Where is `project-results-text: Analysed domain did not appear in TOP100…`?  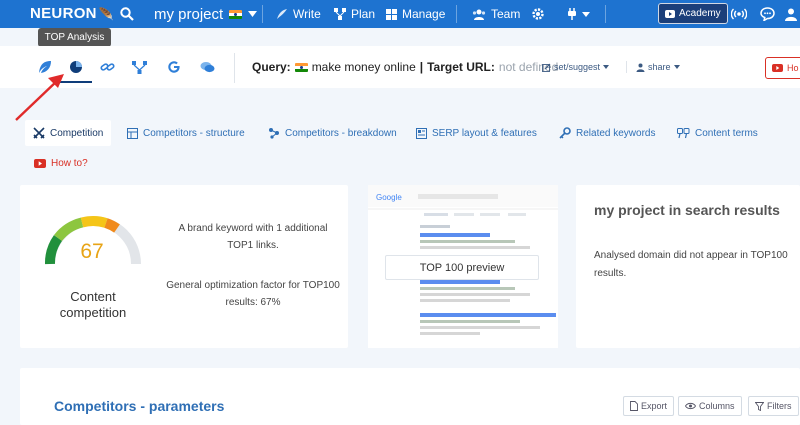 project-results-text: Analysed domain did not appear in TOP100… is located at coordinates (691, 264).